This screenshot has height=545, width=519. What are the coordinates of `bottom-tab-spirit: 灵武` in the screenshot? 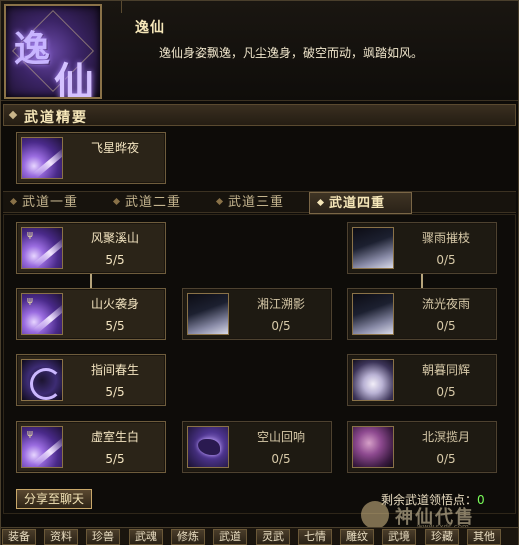 It's located at (273, 537).